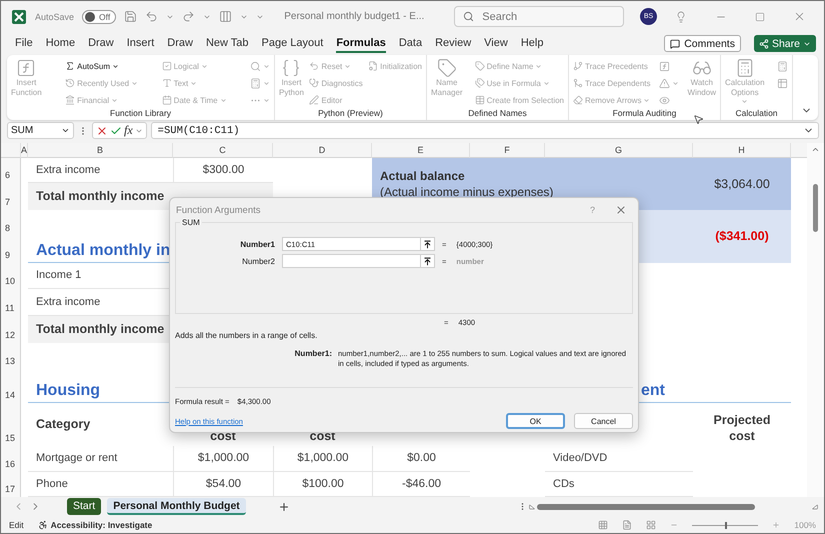  I want to click on bank-icon, so click(70, 100).